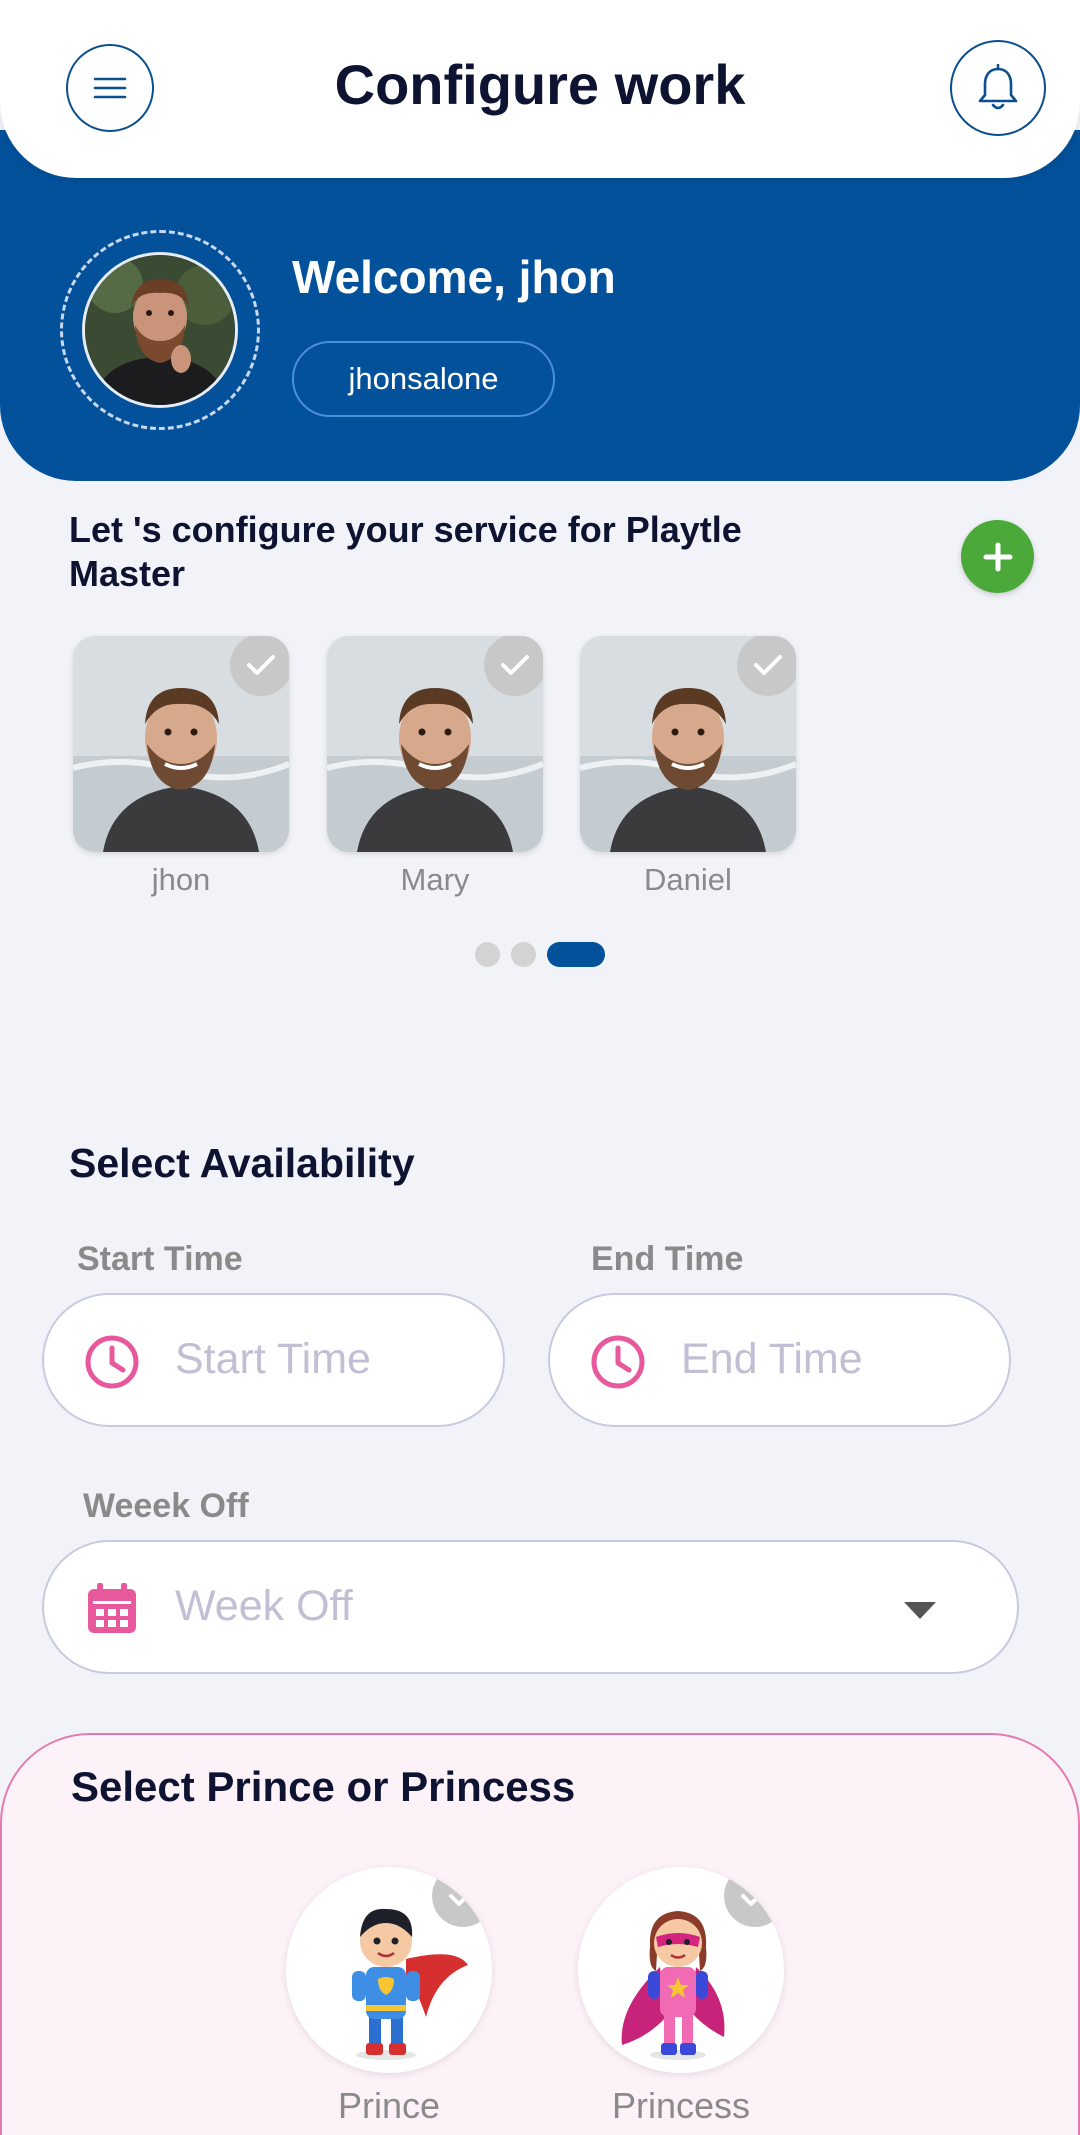 The height and width of the screenshot is (2135, 1080). I want to click on start-time-label: Start Time, so click(160, 1259).